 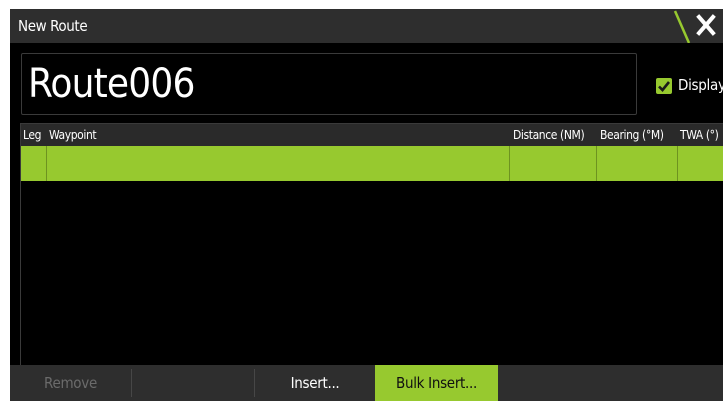 I want to click on column-header-leg: Leg, so click(x=32, y=135).